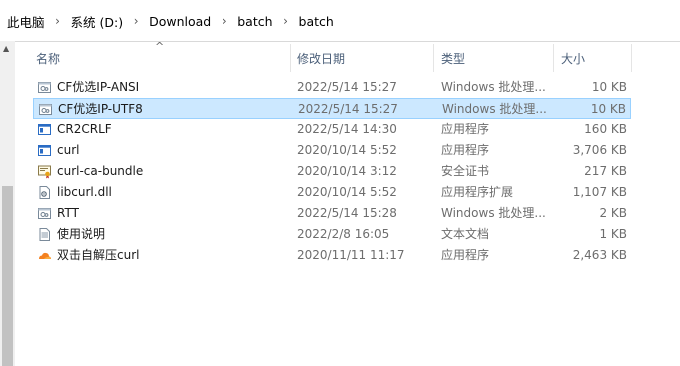 The image size is (680, 366). Describe the element at coordinates (465, 234) in the screenshot. I see `file-type: 文本文档` at that location.